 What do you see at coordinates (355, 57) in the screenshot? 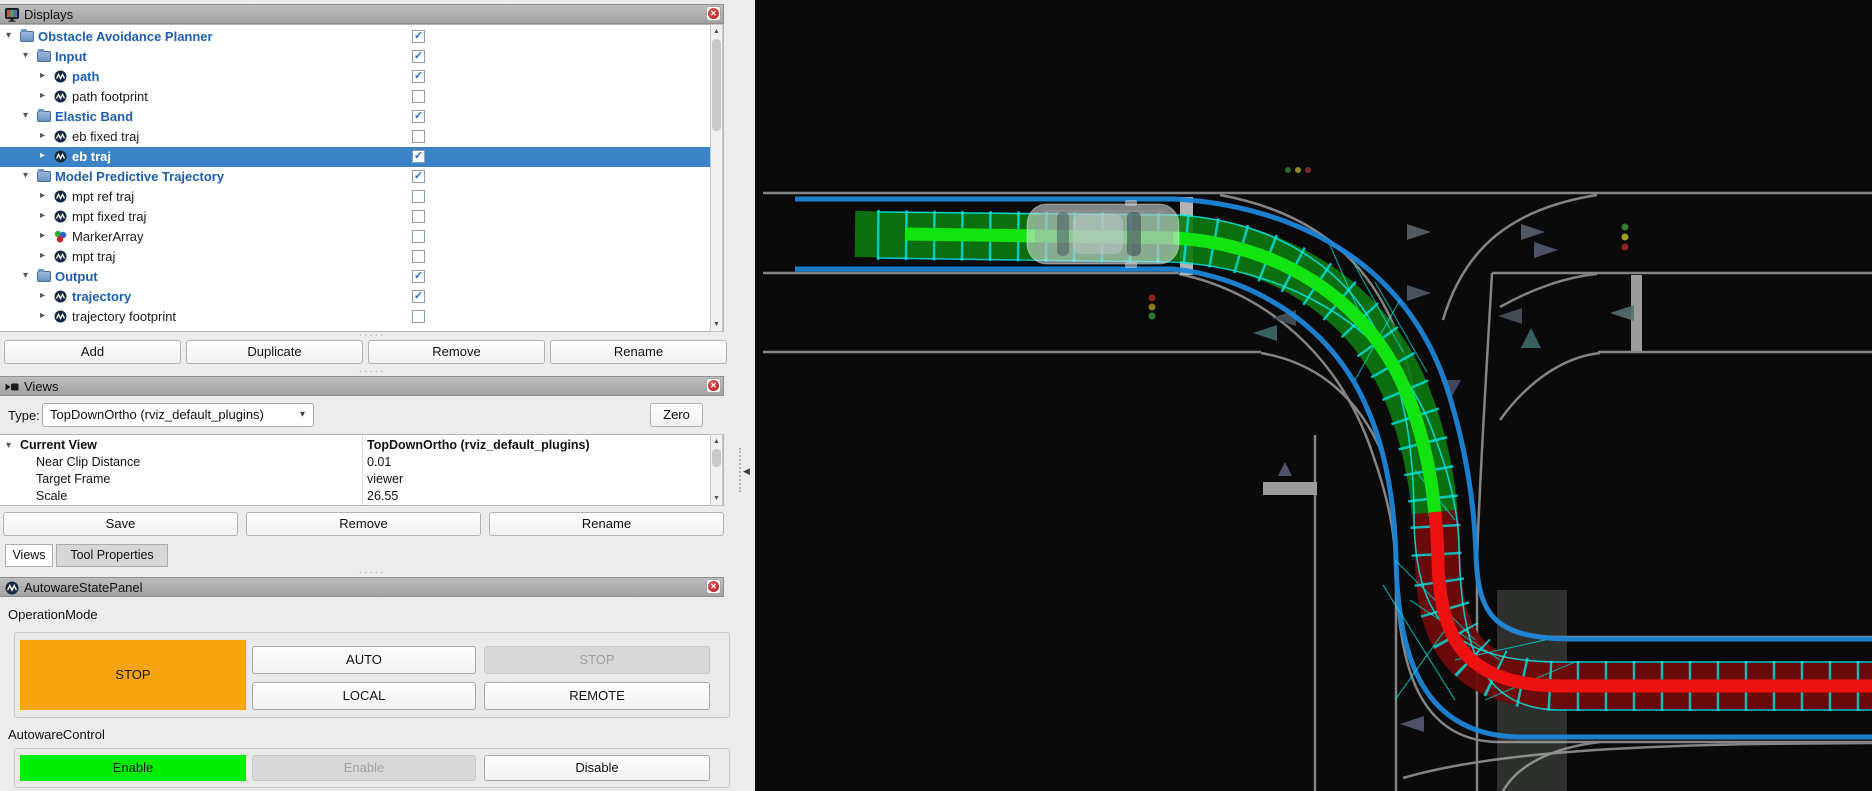
I see `tree-item-input: ▾ Input ✓` at bounding box center [355, 57].